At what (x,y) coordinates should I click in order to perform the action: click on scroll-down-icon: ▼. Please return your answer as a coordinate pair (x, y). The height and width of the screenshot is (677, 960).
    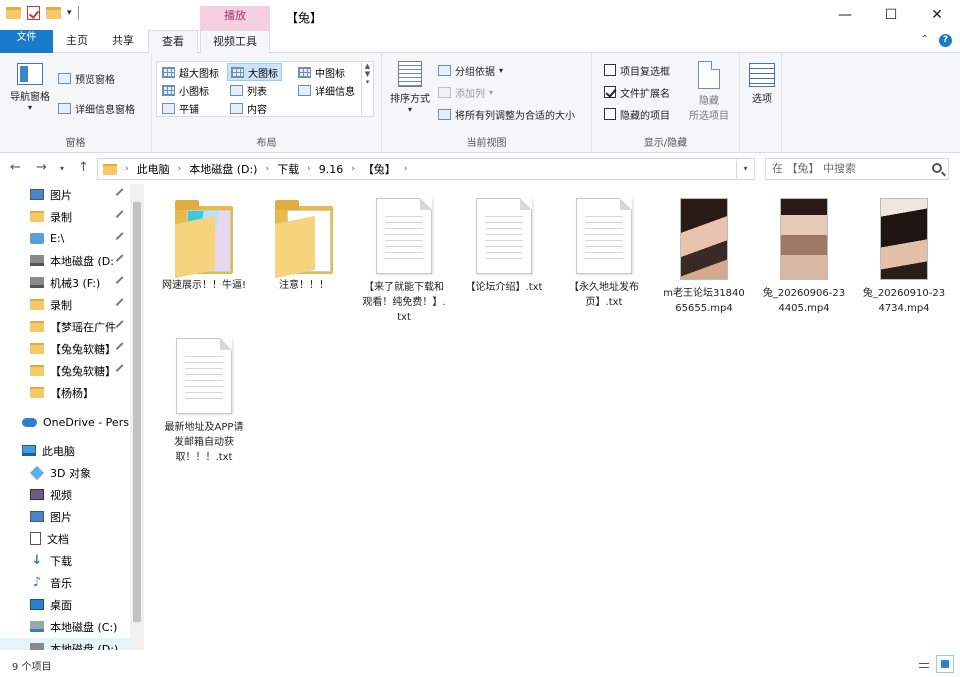
    Looking at the image, I should click on (367, 74).